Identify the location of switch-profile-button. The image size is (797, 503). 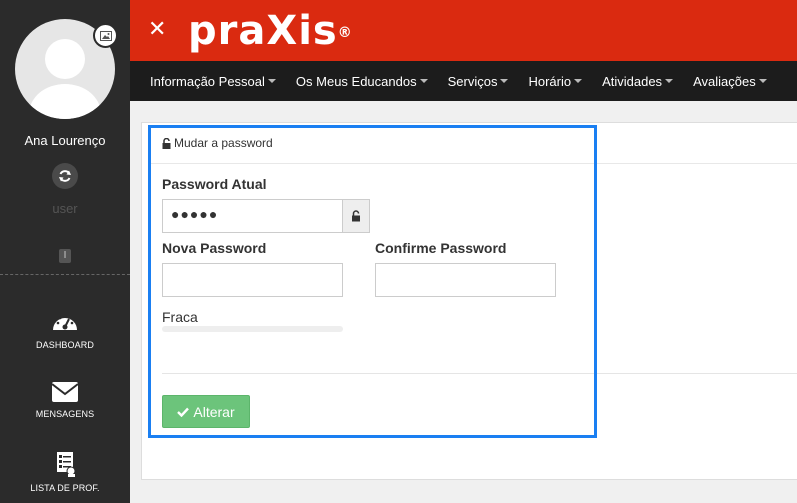
(65, 176).